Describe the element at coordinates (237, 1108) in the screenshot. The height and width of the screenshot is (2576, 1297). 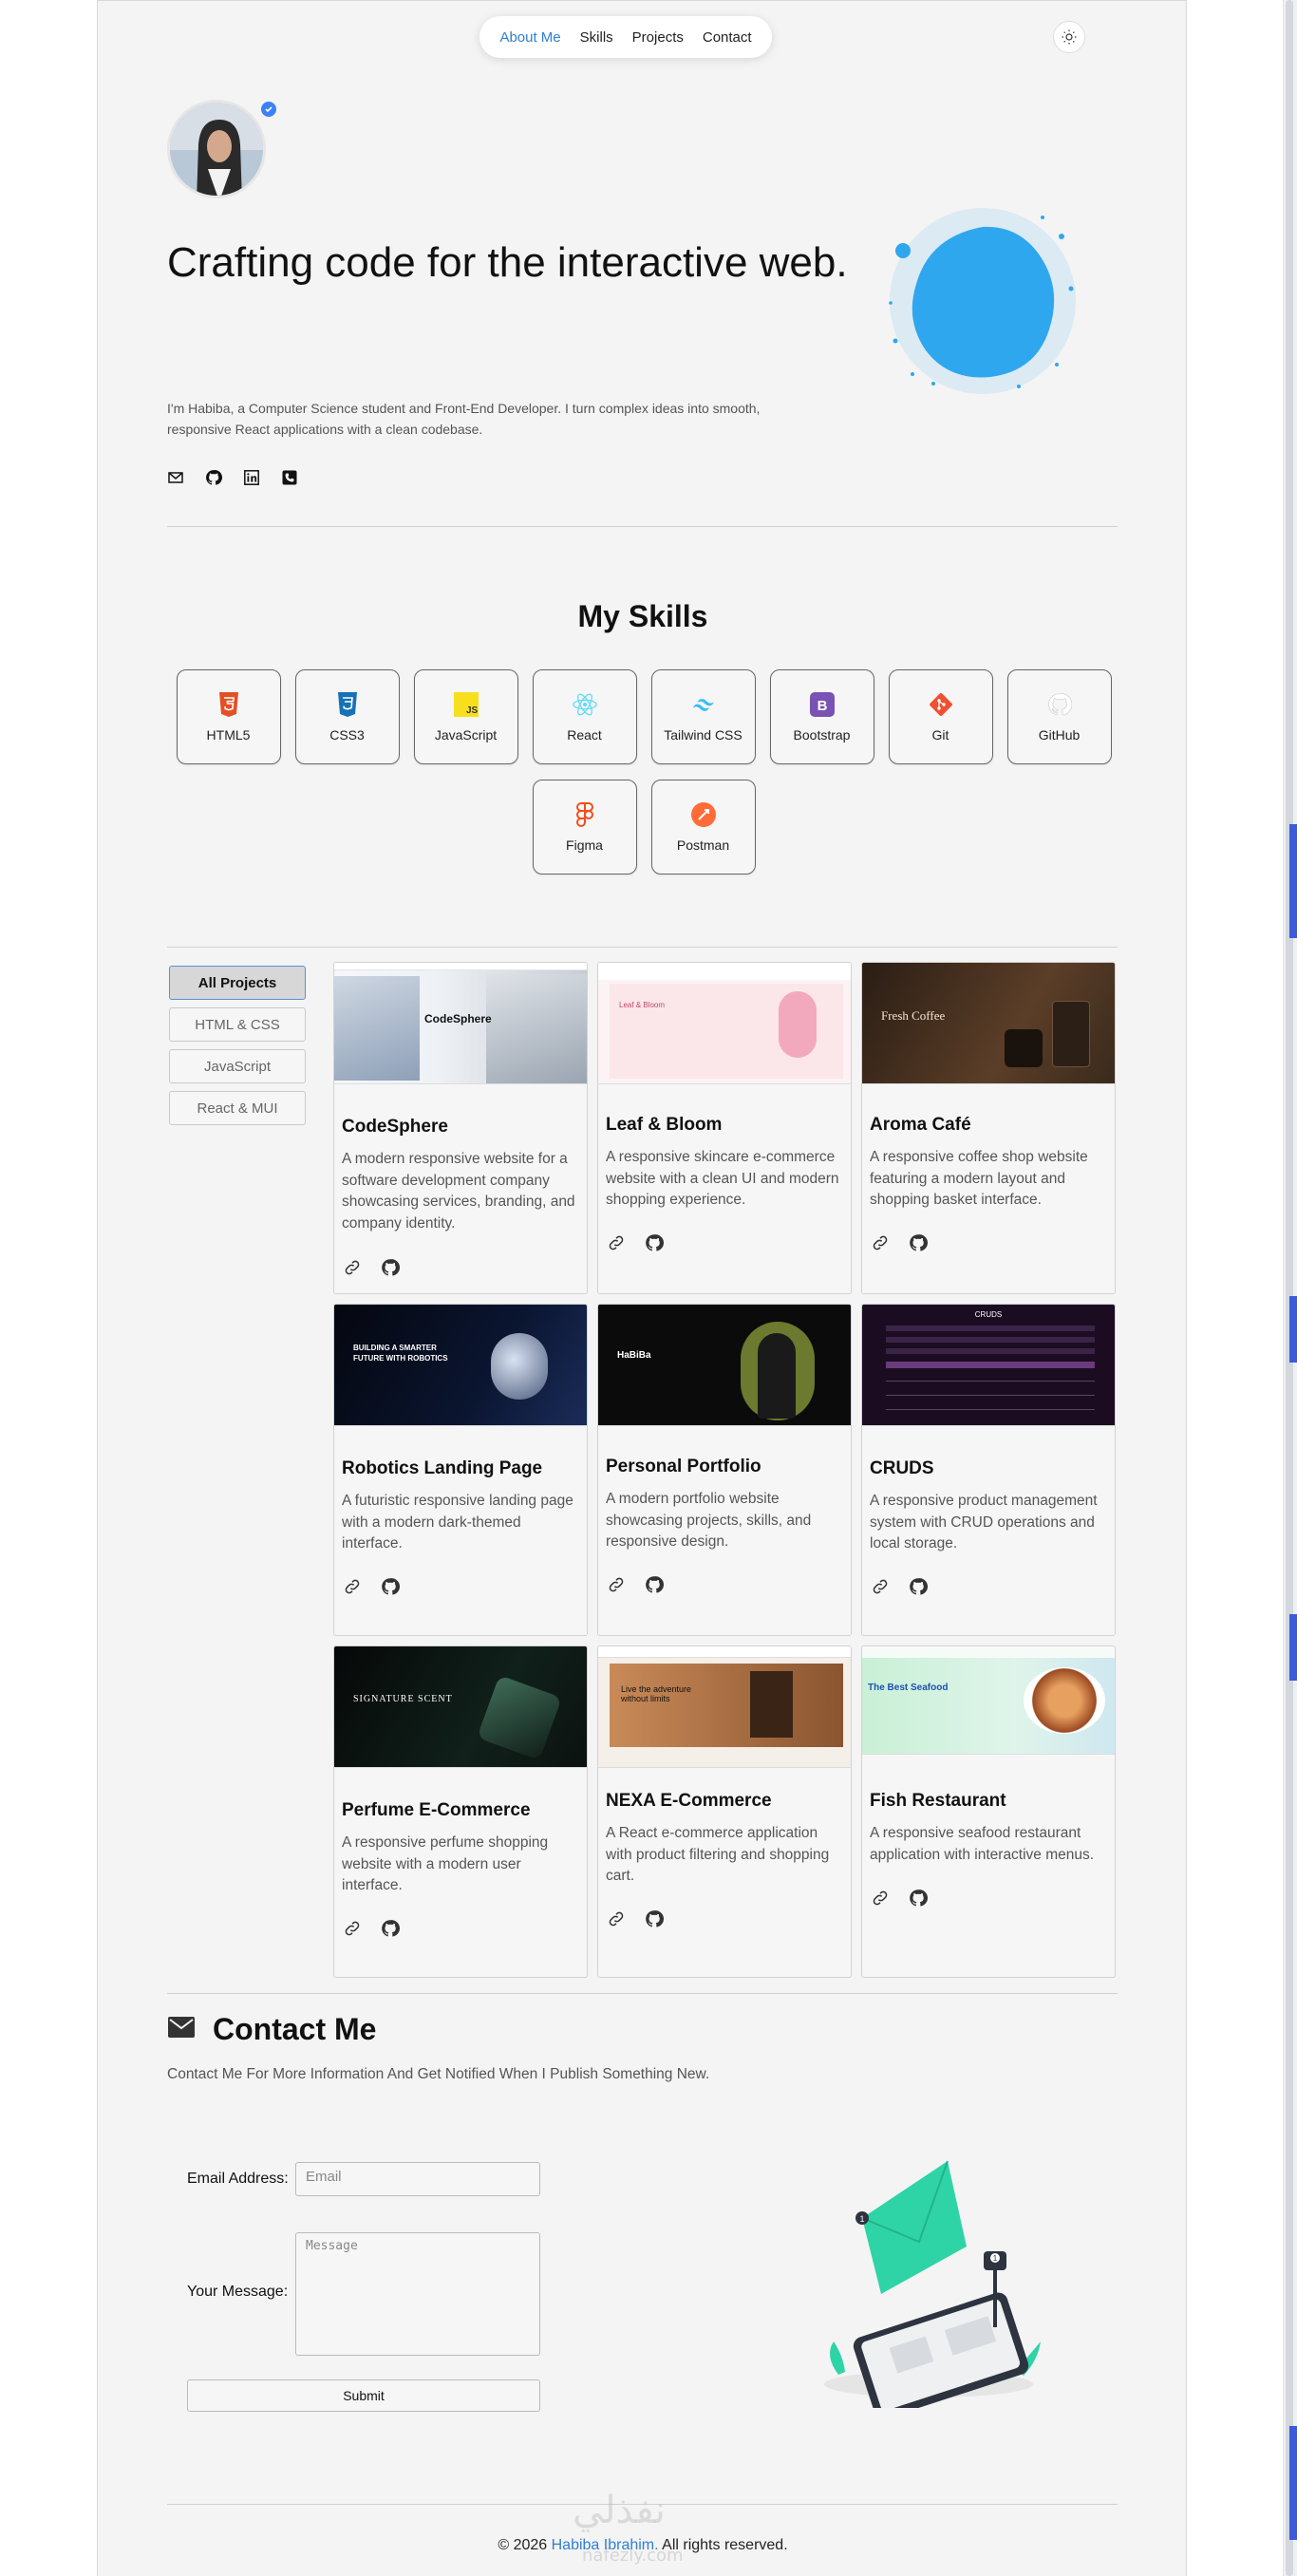
I see `filter-react-mui: React & MUI` at that location.